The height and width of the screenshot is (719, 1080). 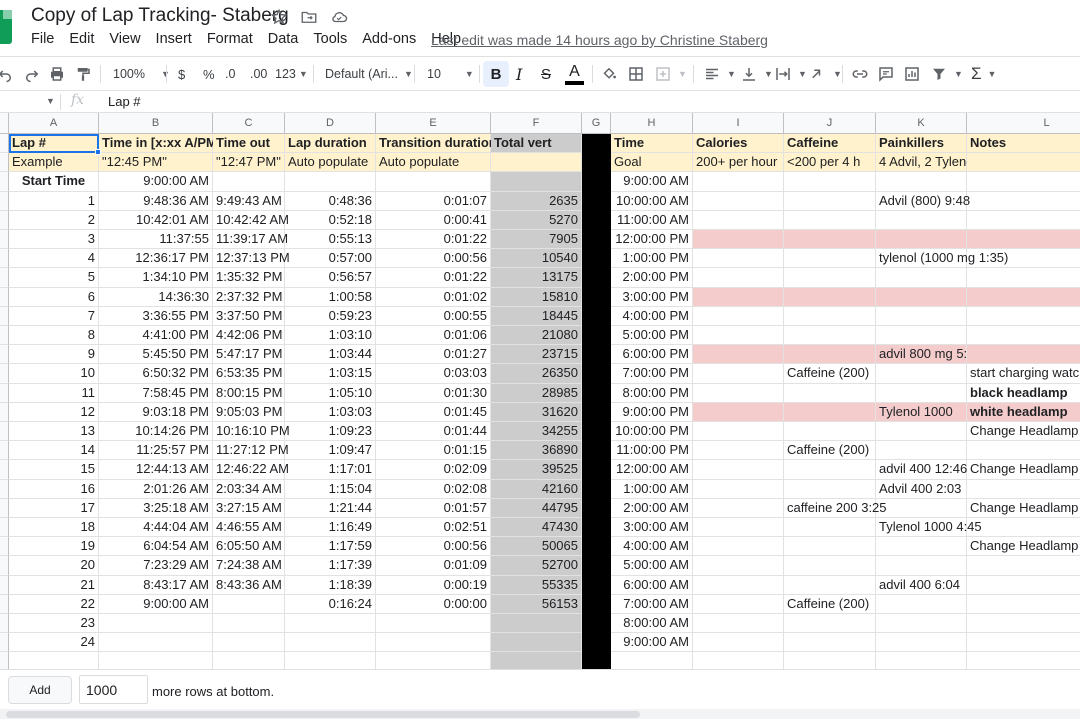 I want to click on cell-f: 47430, so click(x=536, y=528).